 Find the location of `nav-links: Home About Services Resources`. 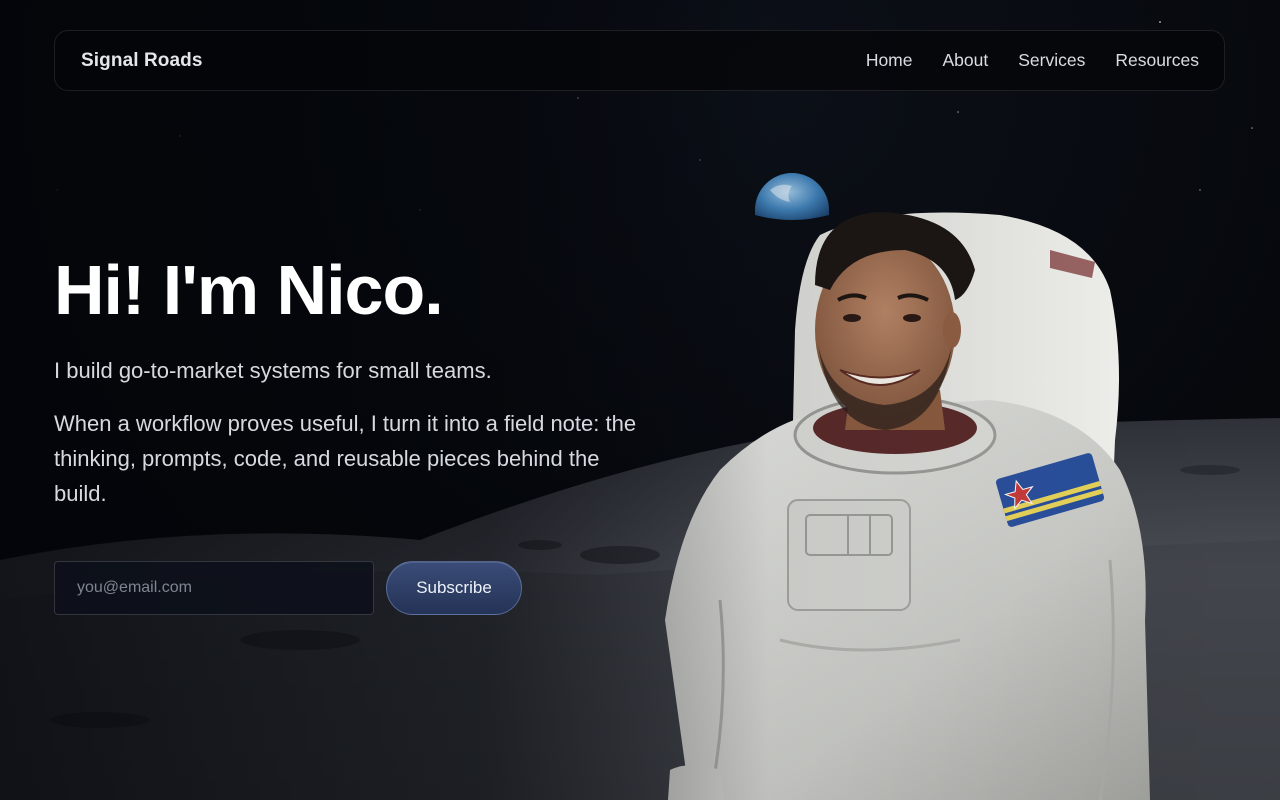

nav-links: Home About Services Resources is located at coordinates (1032, 60).